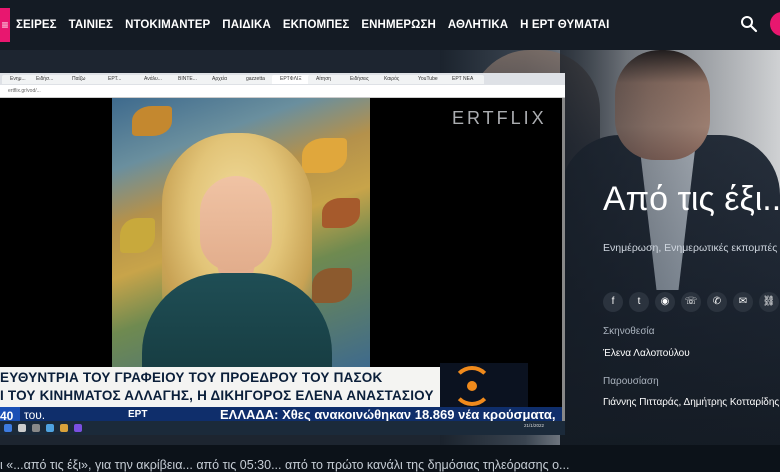 This screenshot has height=472, width=780. Describe the element at coordinates (646, 353) in the screenshot. I see `direction-value: Έλενα Λαλοπούλου` at that location.